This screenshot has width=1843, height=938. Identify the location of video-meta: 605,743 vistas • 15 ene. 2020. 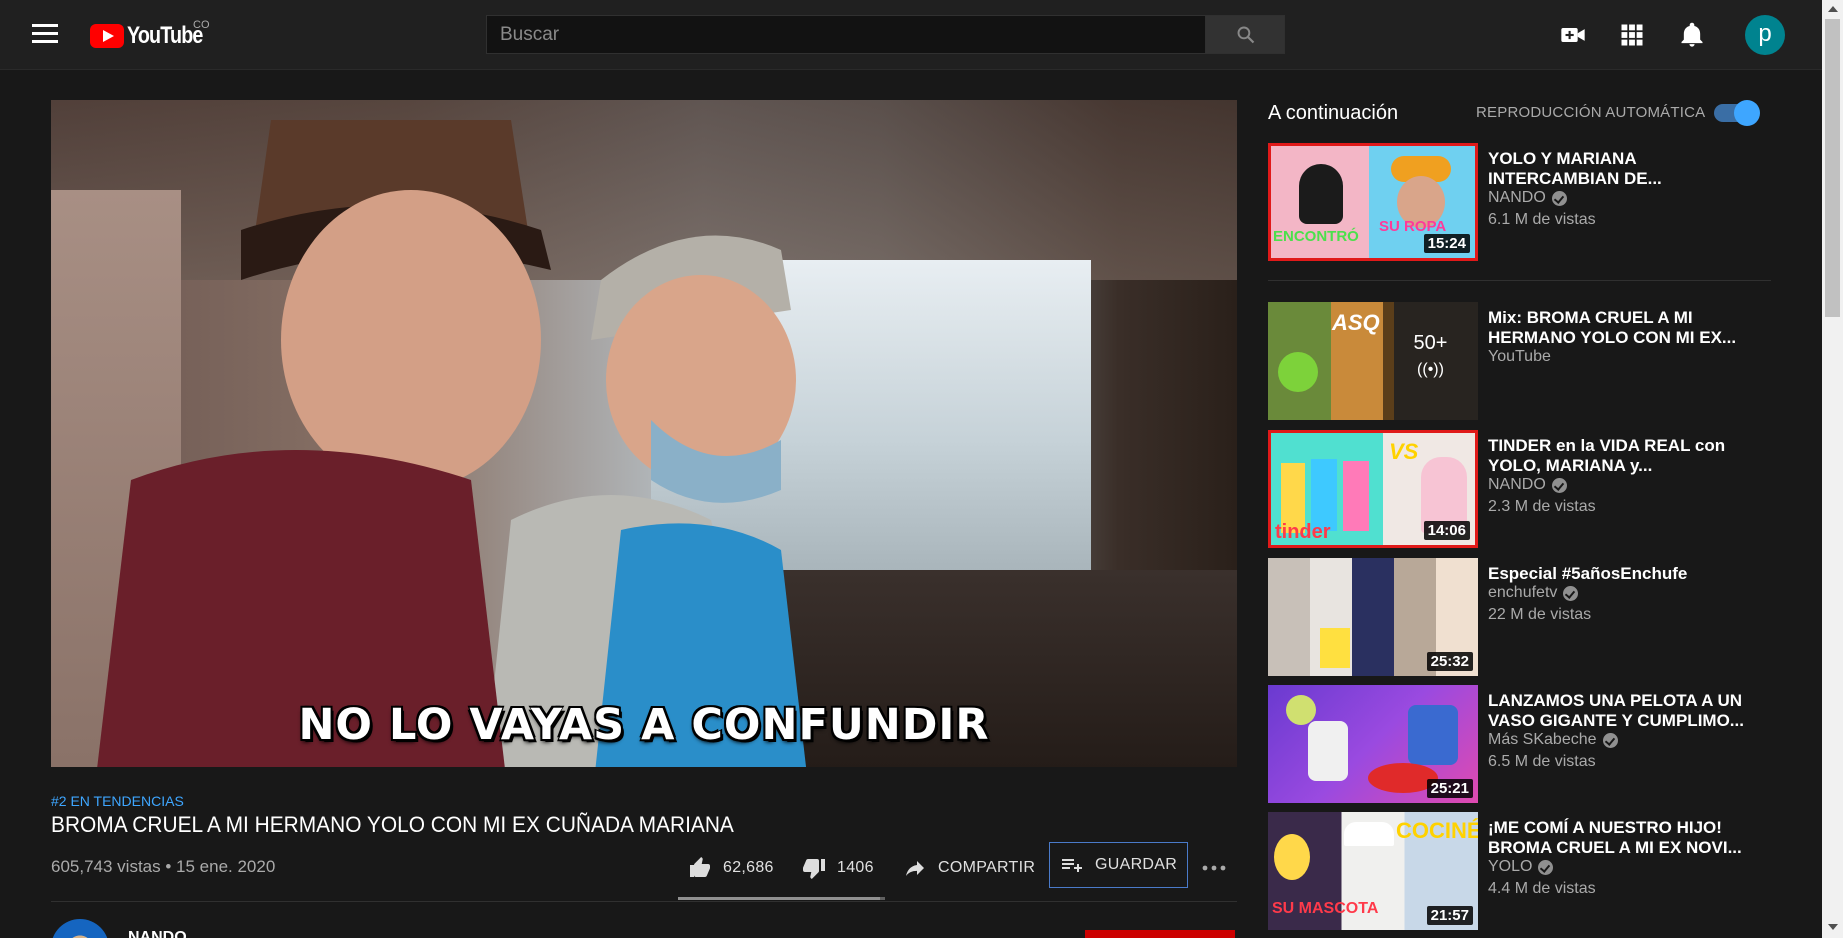
(163, 866).